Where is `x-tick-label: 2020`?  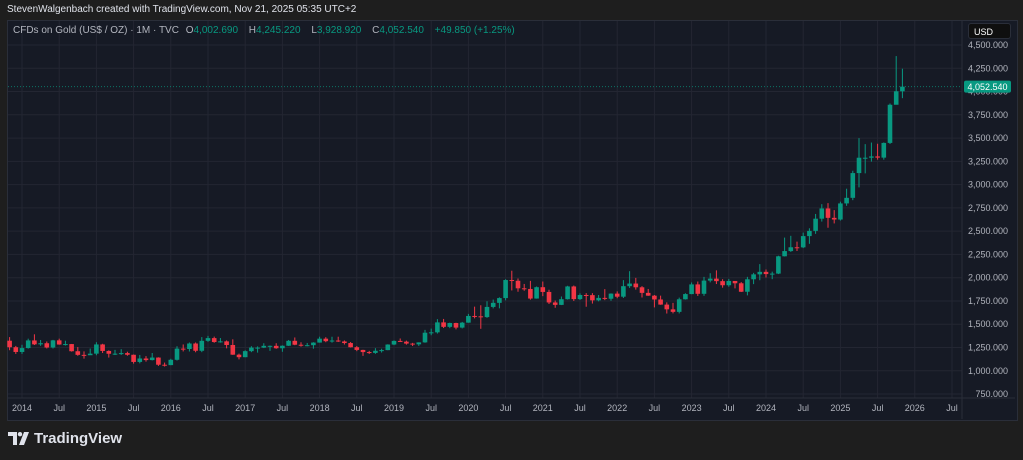
x-tick-label: 2020 is located at coordinates (468, 408).